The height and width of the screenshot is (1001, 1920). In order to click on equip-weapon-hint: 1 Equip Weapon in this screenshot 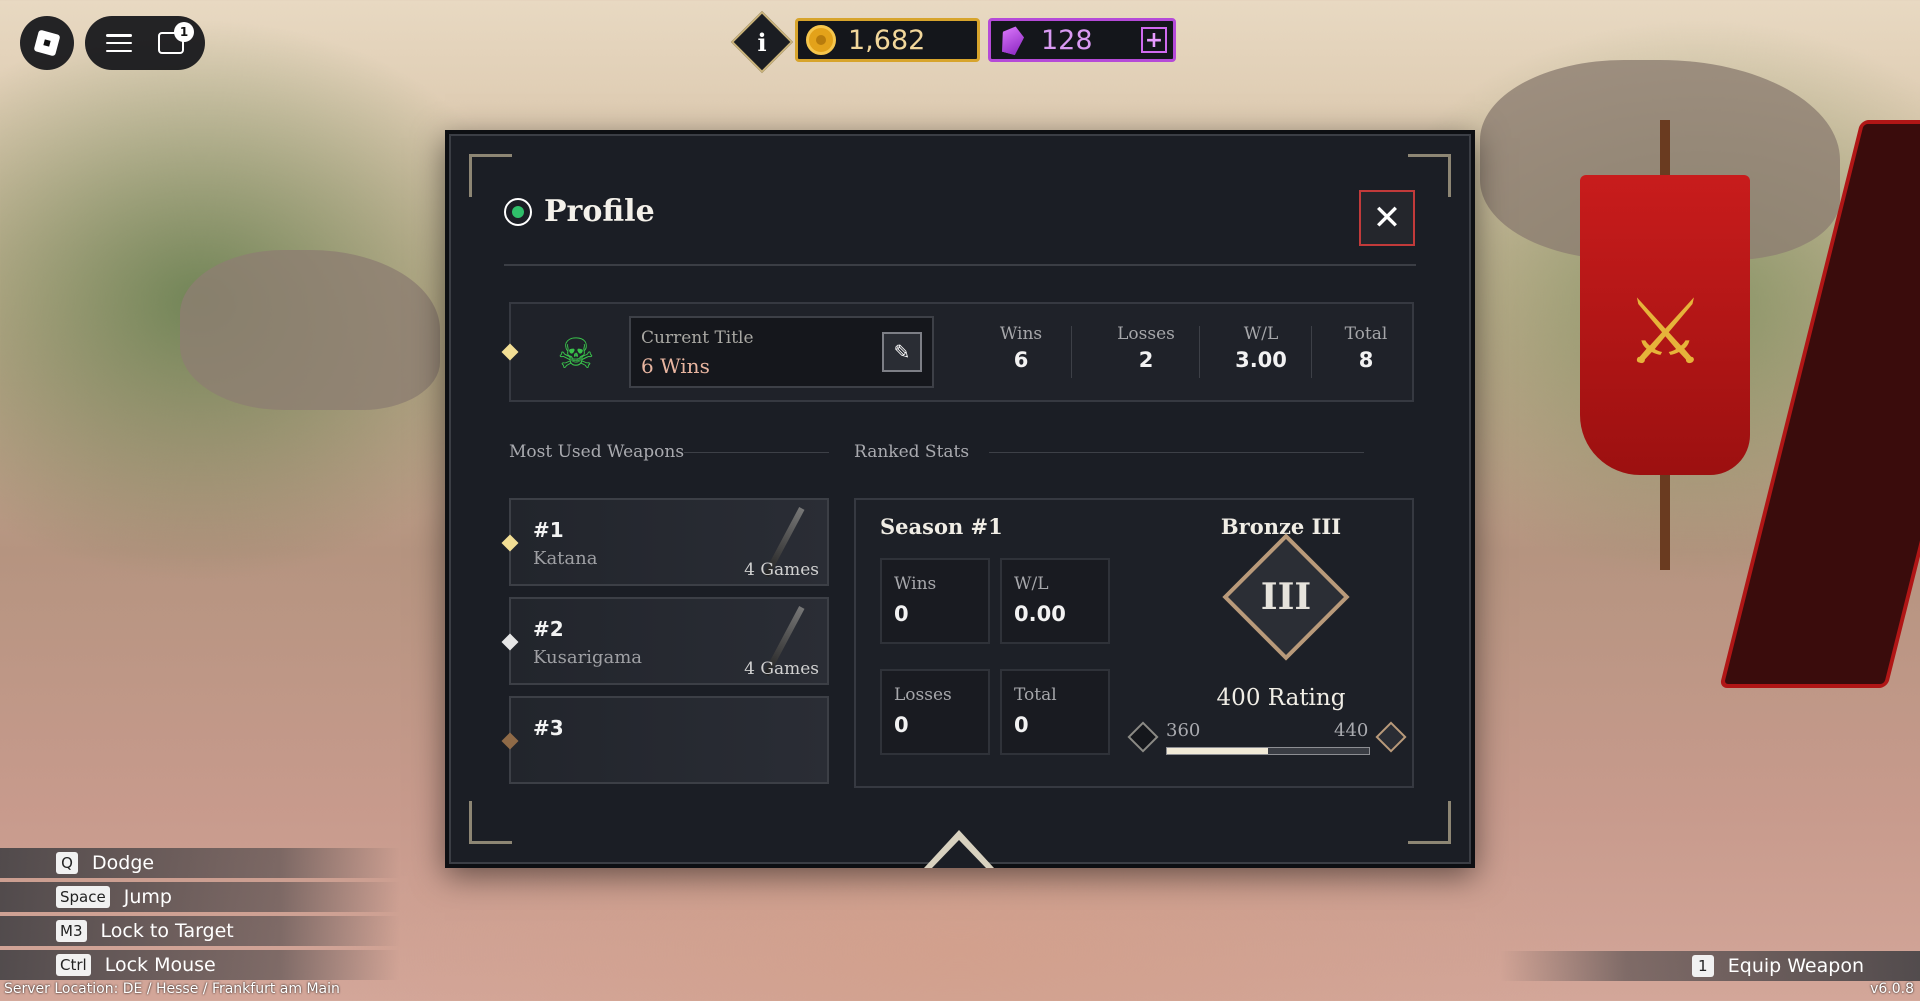, I will do `click(1710, 966)`.